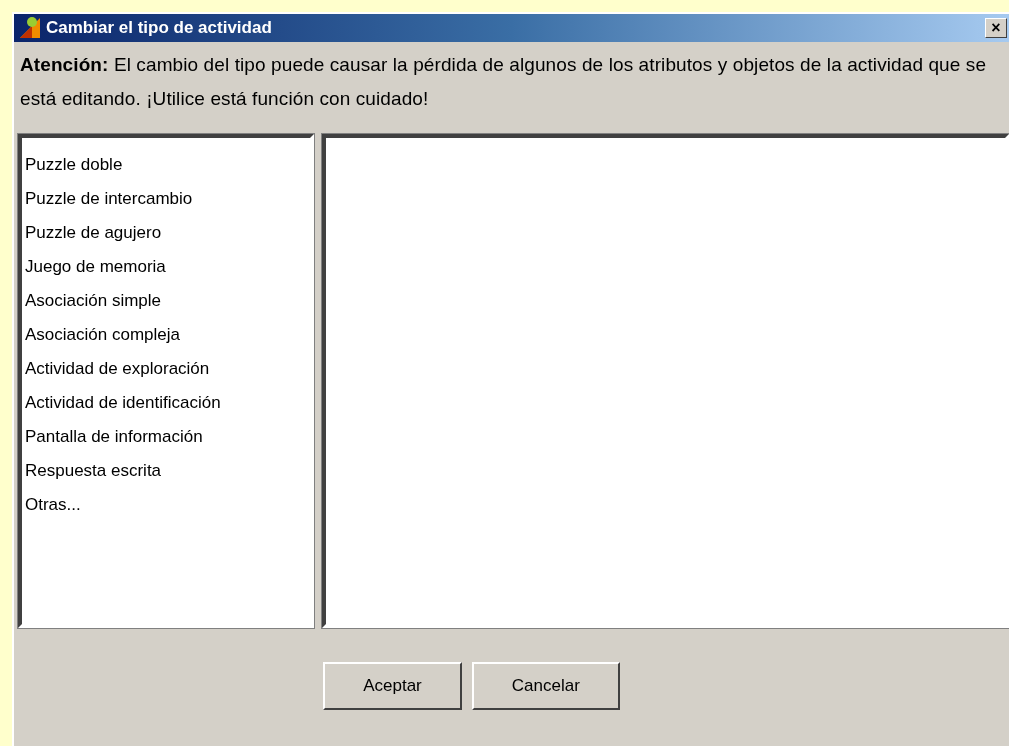 This screenshot has width=1009, height=746. I want to click on cancel-button: Cancelar, so click(545, 686).